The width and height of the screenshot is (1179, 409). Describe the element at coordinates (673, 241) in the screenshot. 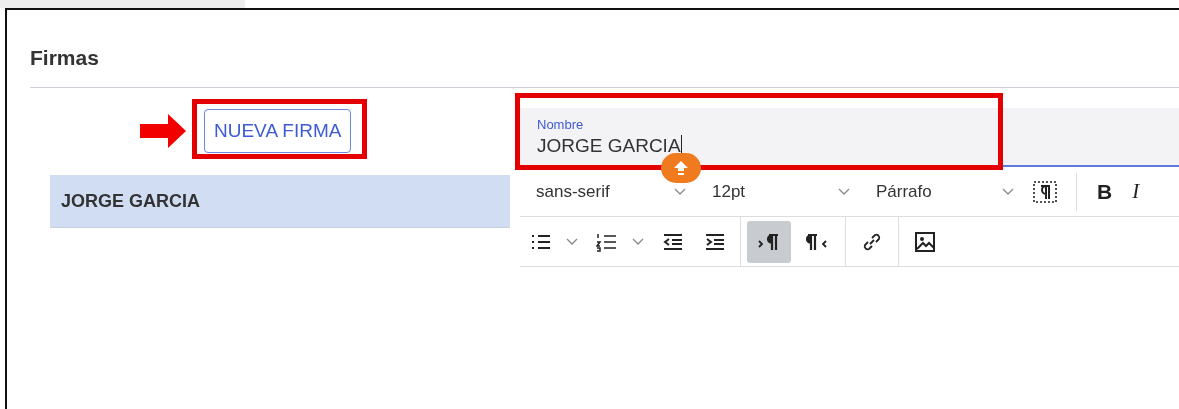

I see `outdent-icon` at that location.